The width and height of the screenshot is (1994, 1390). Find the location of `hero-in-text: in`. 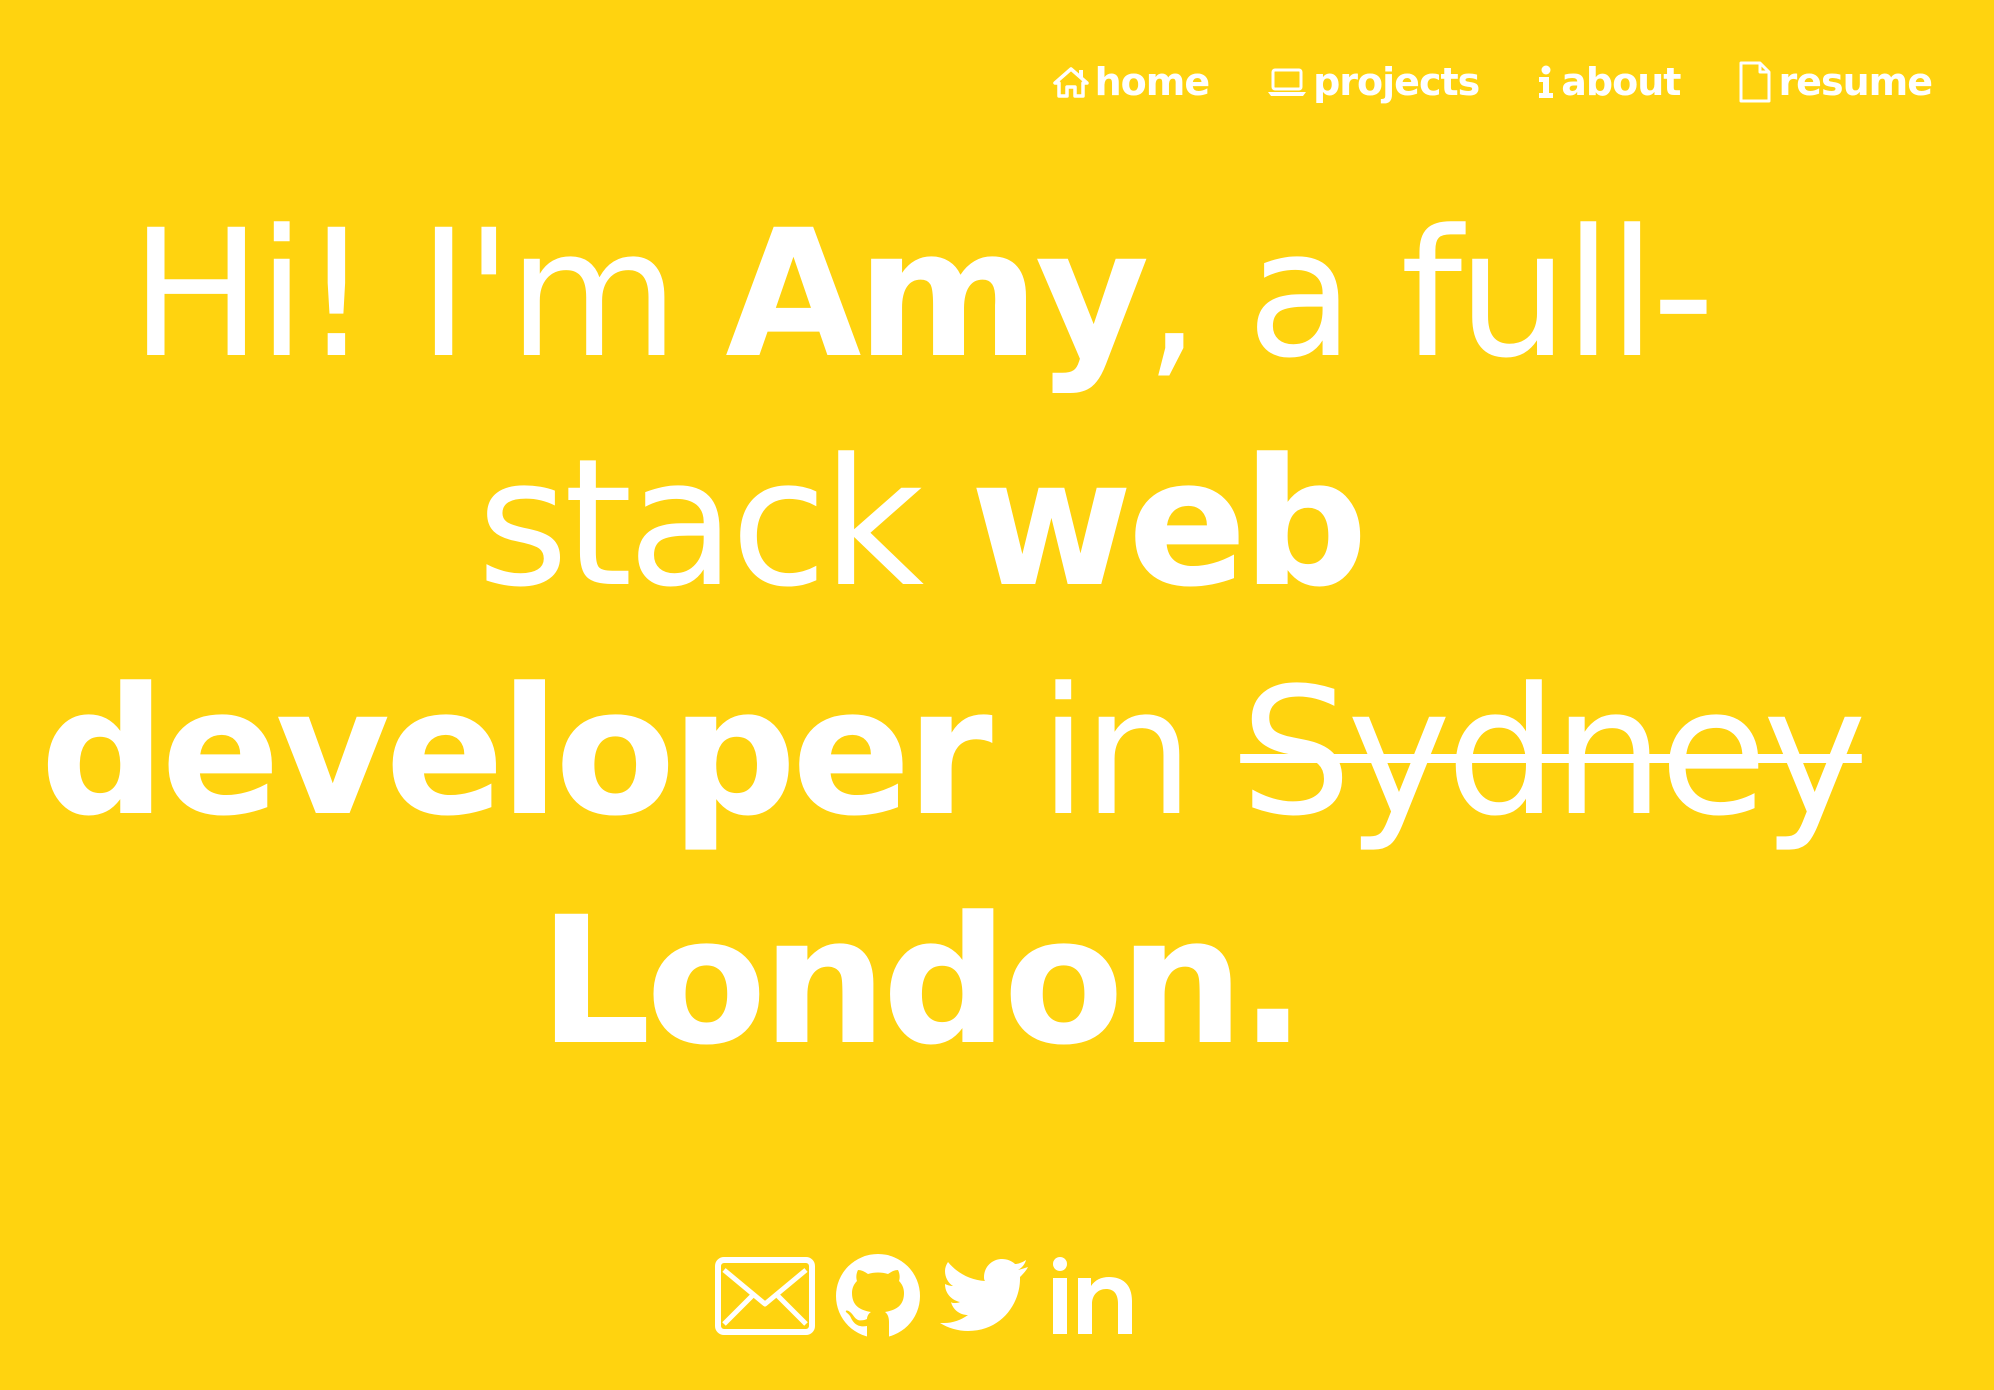

hero-in-text: in is located at coordinates (1114, 752).